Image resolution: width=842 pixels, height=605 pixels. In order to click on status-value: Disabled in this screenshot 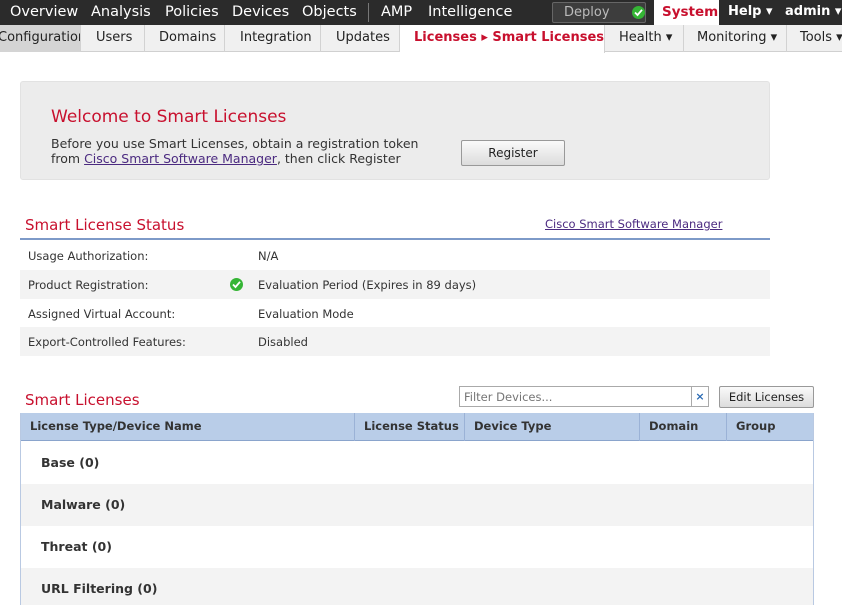, I will do `click(283, 342)`.